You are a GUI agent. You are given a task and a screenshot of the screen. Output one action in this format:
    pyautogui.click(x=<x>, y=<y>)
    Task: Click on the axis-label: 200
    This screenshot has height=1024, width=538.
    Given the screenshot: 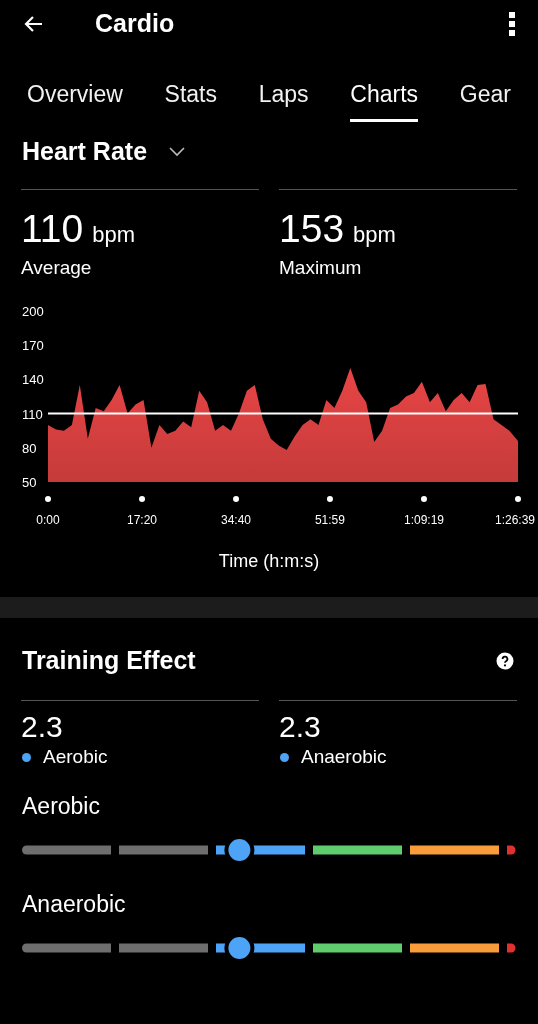 What is the action you would take?
    pyautogui.click(x=33, y=311)
    